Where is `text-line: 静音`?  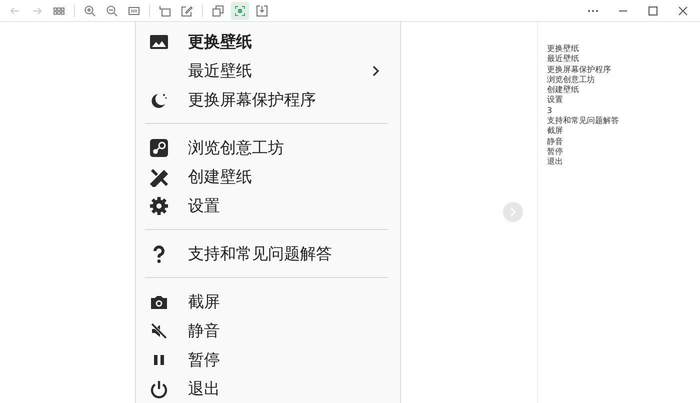
text-line: 静音 is located at coordinates (555, 141).